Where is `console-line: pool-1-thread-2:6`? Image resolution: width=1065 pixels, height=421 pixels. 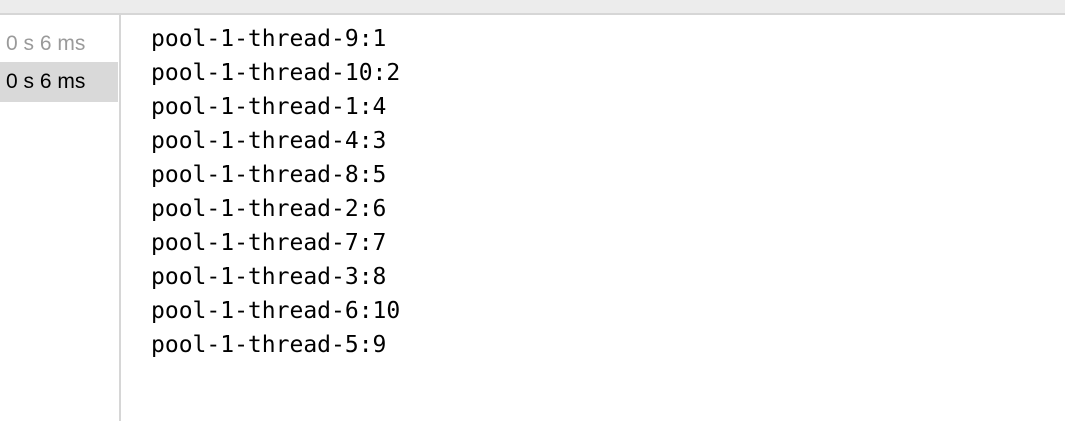
console-line: pool-1-thread-2:6 is located at coordinates (269, 209).